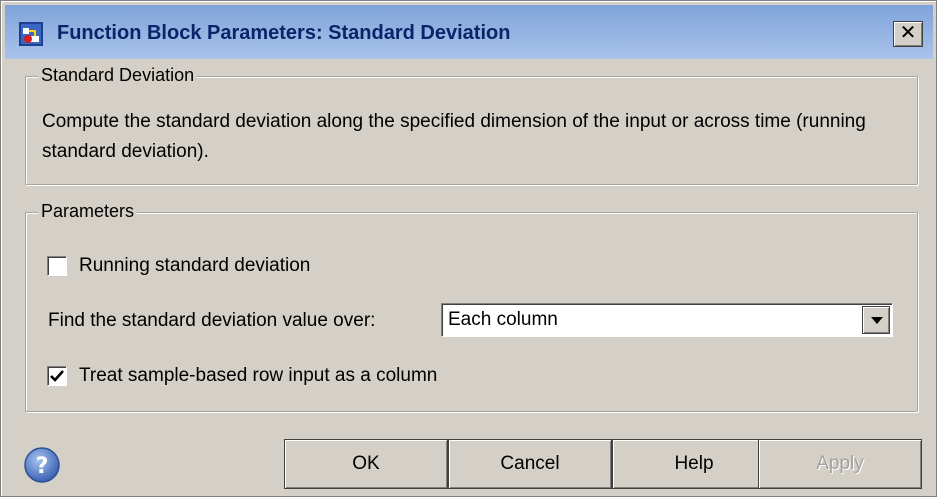  I want to click on treat-row-label: Treat sample-based row input as a column, so click(258, 376).